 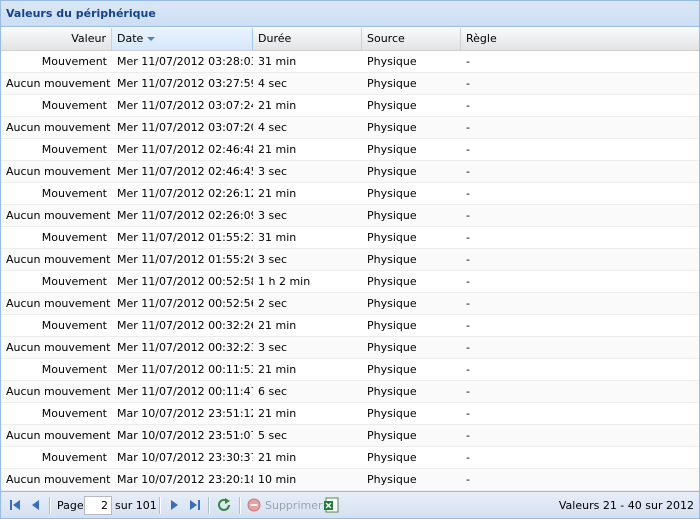 I want to click on column-header-regle: Règle, so click(x=580, y=39).